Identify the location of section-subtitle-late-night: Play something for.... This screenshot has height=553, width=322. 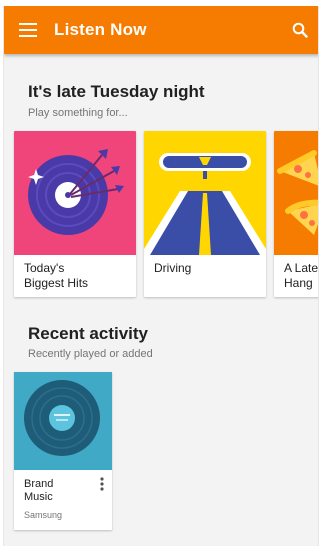
(78, 113).